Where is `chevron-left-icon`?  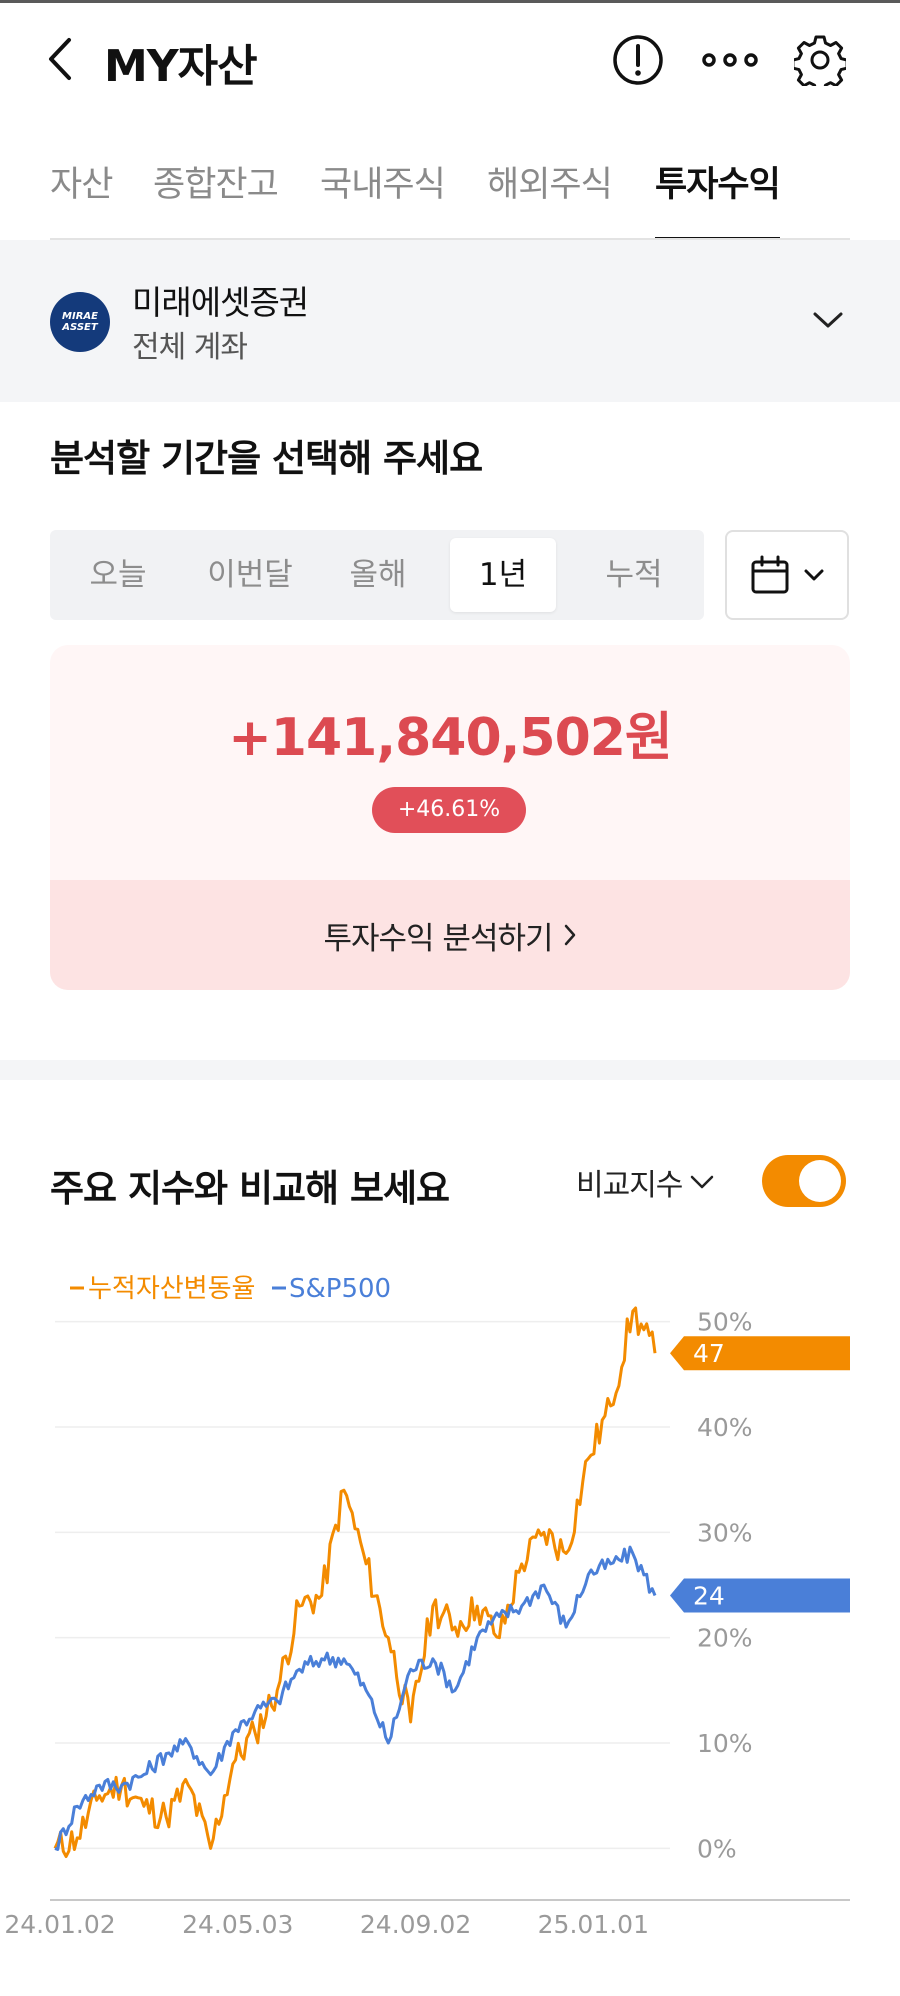 chevron-left-icon is located at coordinates (60, 59).